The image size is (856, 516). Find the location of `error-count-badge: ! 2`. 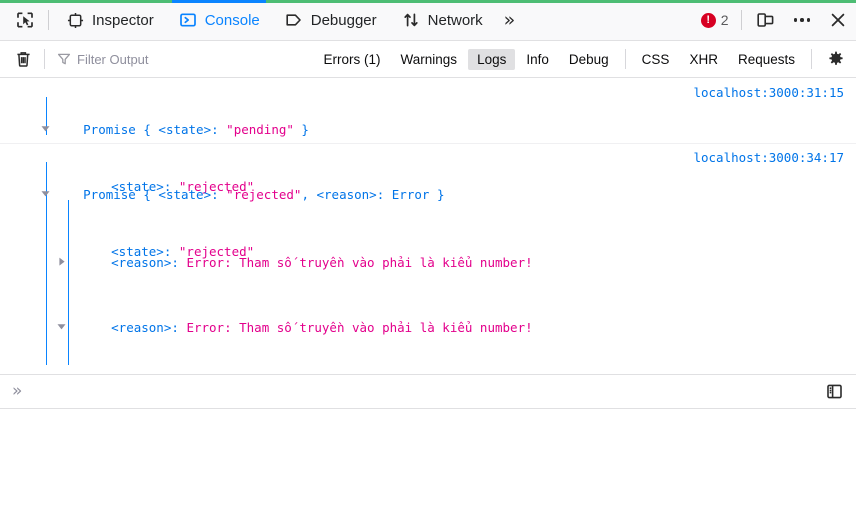

error-count-badge: ! 2 is located at coordinates (715, 20).